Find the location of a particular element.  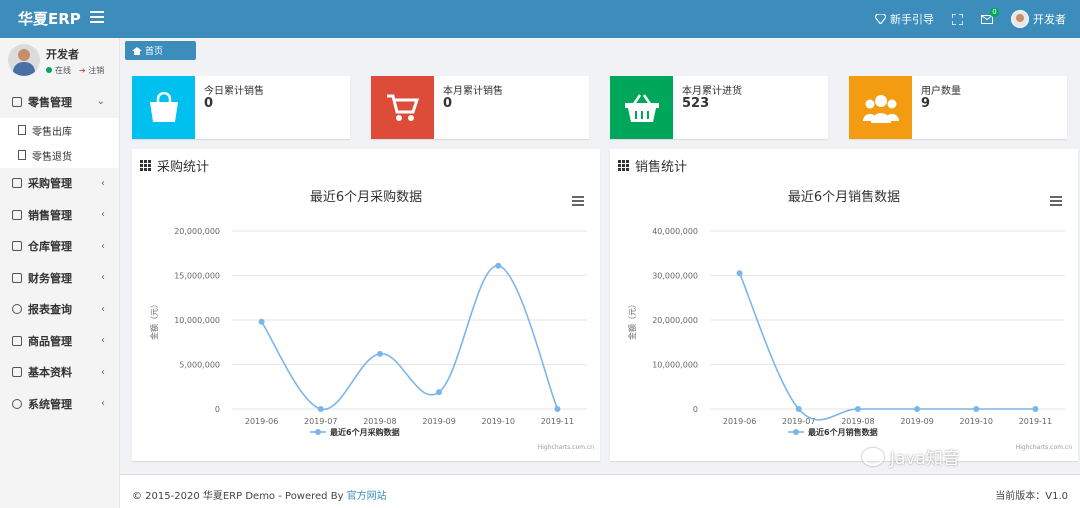

sidebar-item-sales: 销售管理 ‹ is located at coordinates (59, 215).